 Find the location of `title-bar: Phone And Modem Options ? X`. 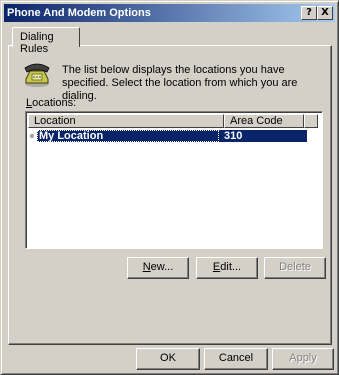

title-bar: Phone And Modem Options ? X is located at coordinates (169, 13).